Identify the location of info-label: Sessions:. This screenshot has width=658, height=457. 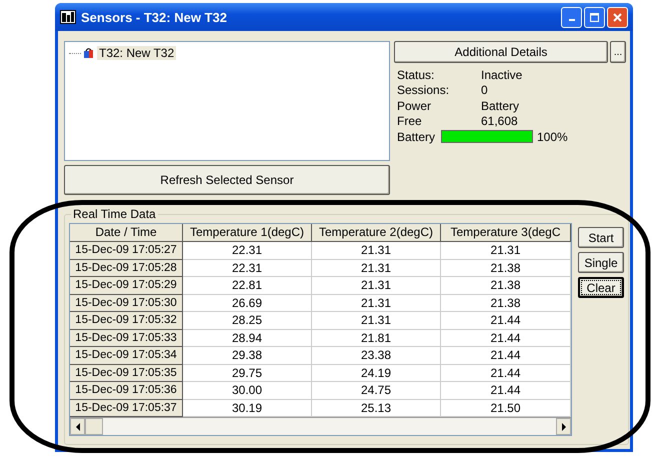
(423, 90).